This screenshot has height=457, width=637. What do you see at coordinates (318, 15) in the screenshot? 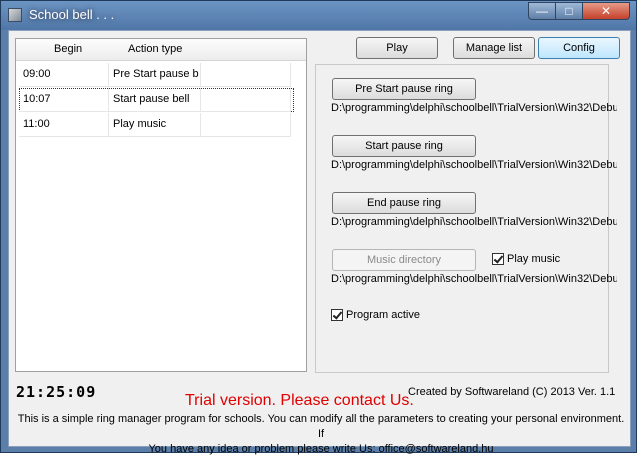
I see `title-bar: School bell . . . — □ ✕` at bounding box center [318, 15].